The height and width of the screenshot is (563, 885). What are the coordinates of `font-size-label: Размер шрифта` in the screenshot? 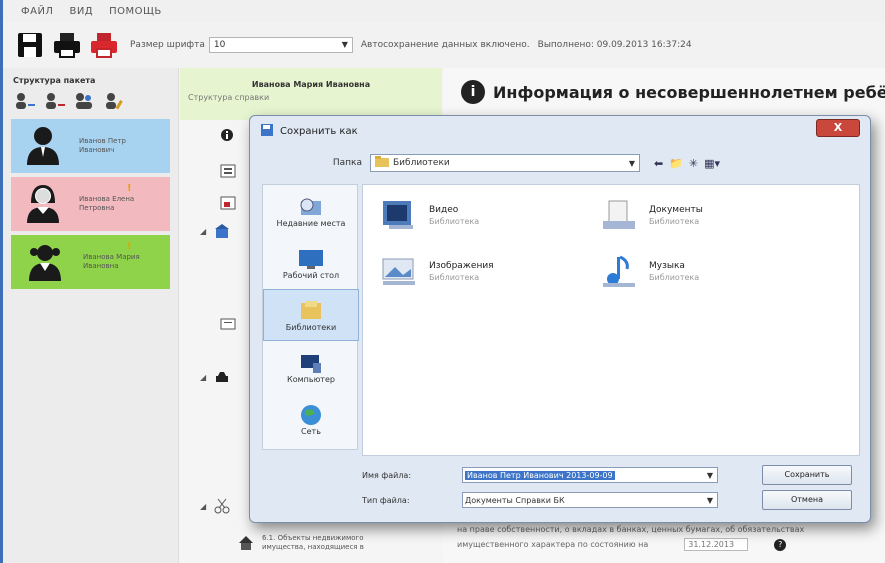 It's located at (167, 45).